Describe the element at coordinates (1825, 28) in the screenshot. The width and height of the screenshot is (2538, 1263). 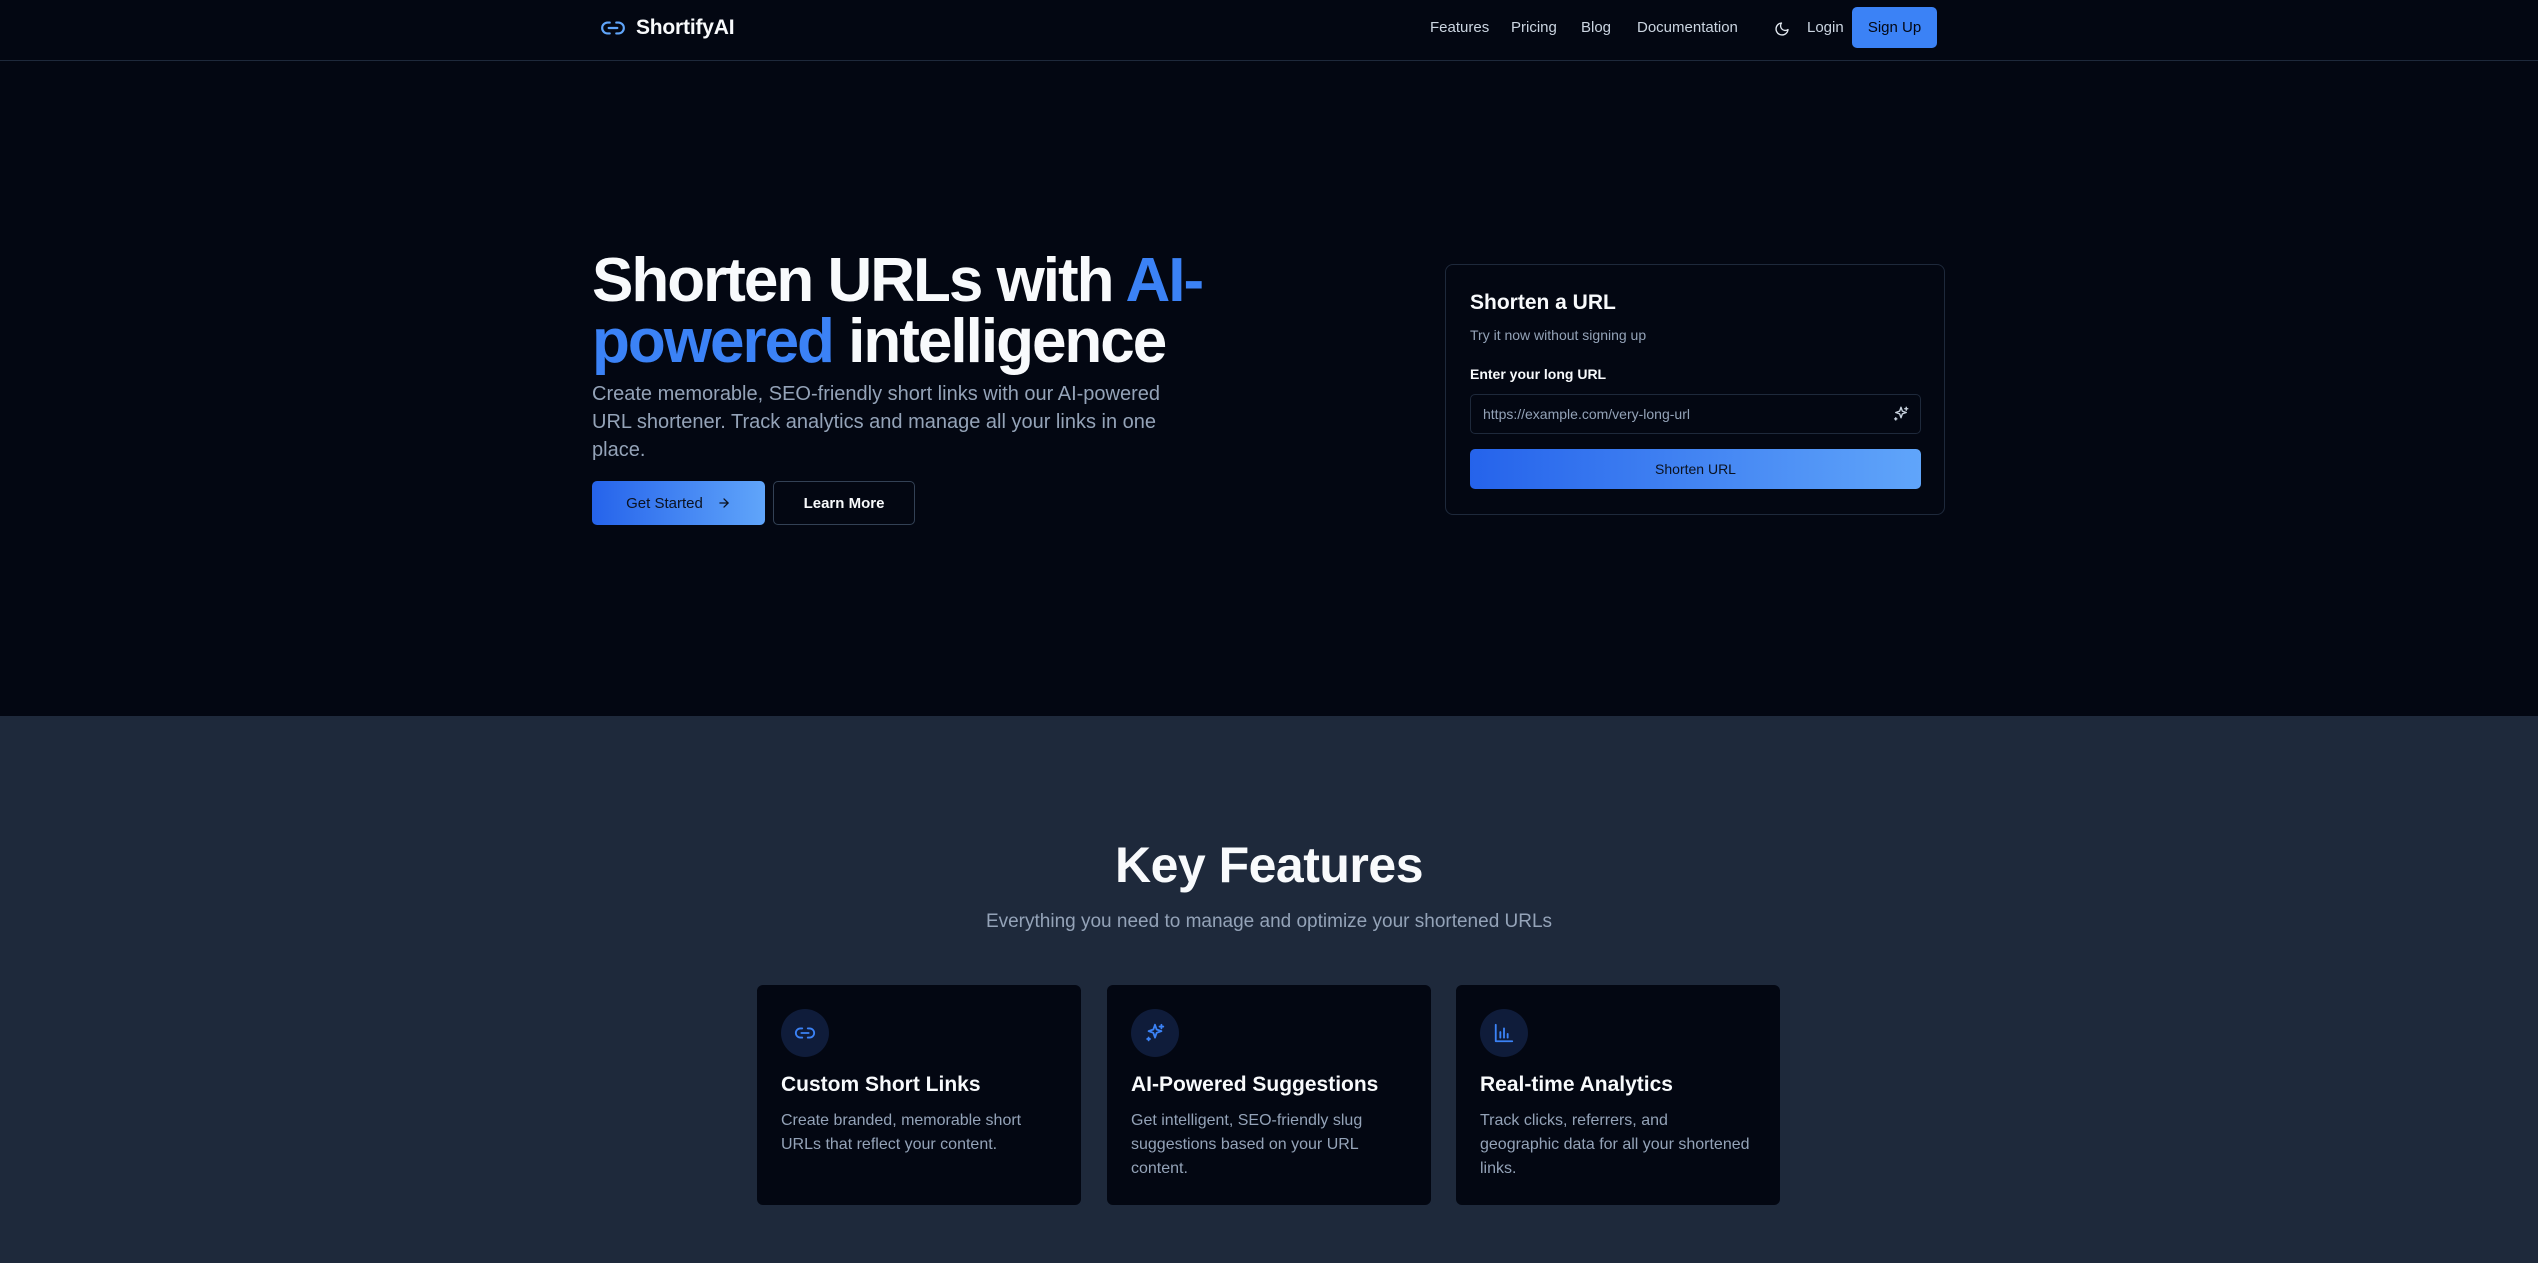
I see `login-link: Login` at that location.